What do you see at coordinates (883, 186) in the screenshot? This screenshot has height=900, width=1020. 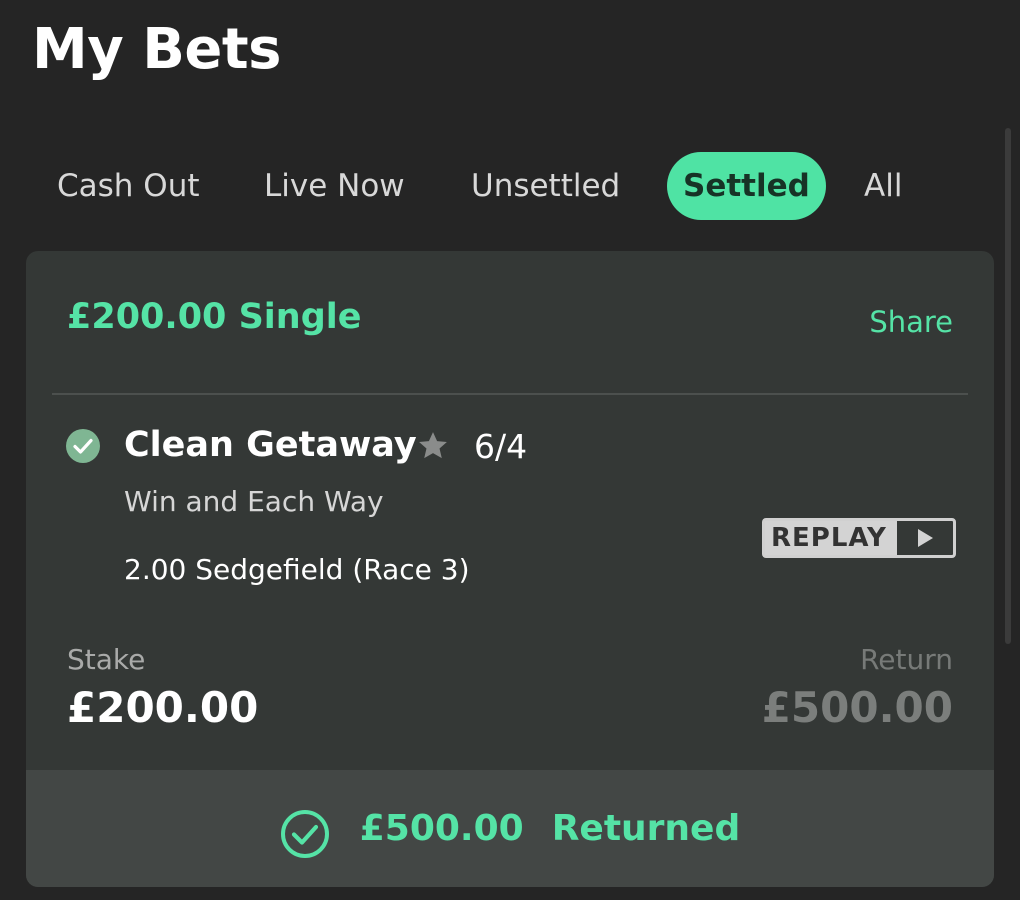 I see `tab-all: All` at bounding box center [883, 186].